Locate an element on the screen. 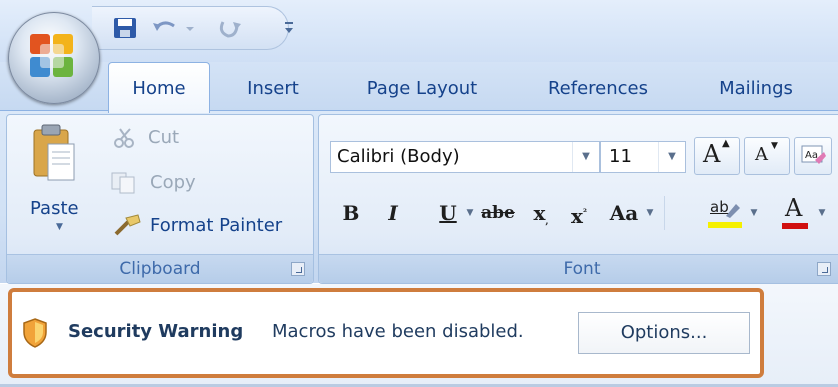  clipboard-group-label: Clipboard is located at coordinates (160, 268).